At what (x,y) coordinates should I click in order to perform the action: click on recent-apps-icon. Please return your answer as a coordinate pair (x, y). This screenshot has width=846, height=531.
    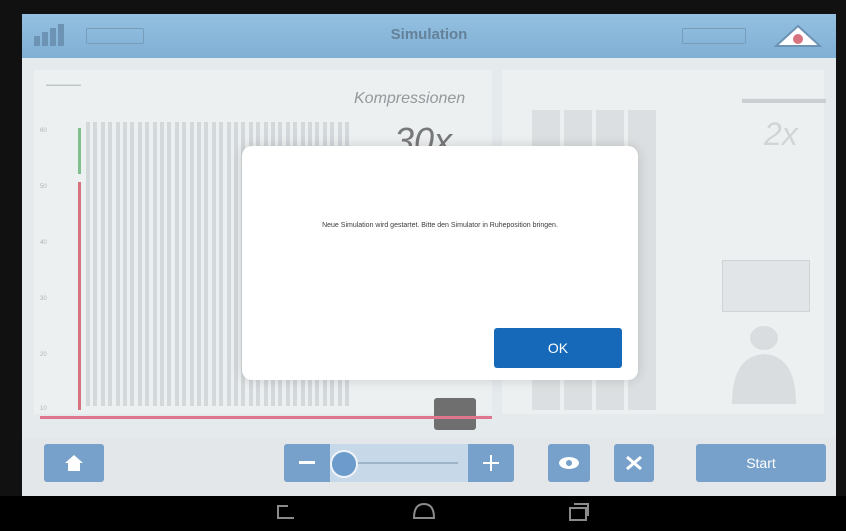
    Looking at the image, I should click on (578, 512).